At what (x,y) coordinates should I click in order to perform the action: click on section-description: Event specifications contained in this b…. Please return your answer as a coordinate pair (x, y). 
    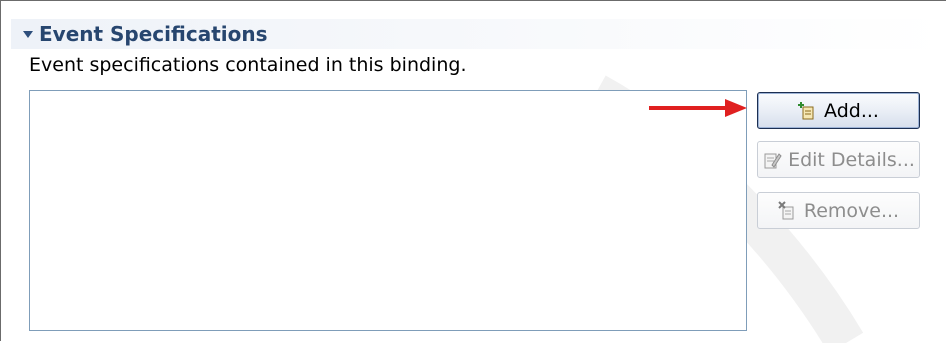
    Looking at the image, I should click on (248, 65).